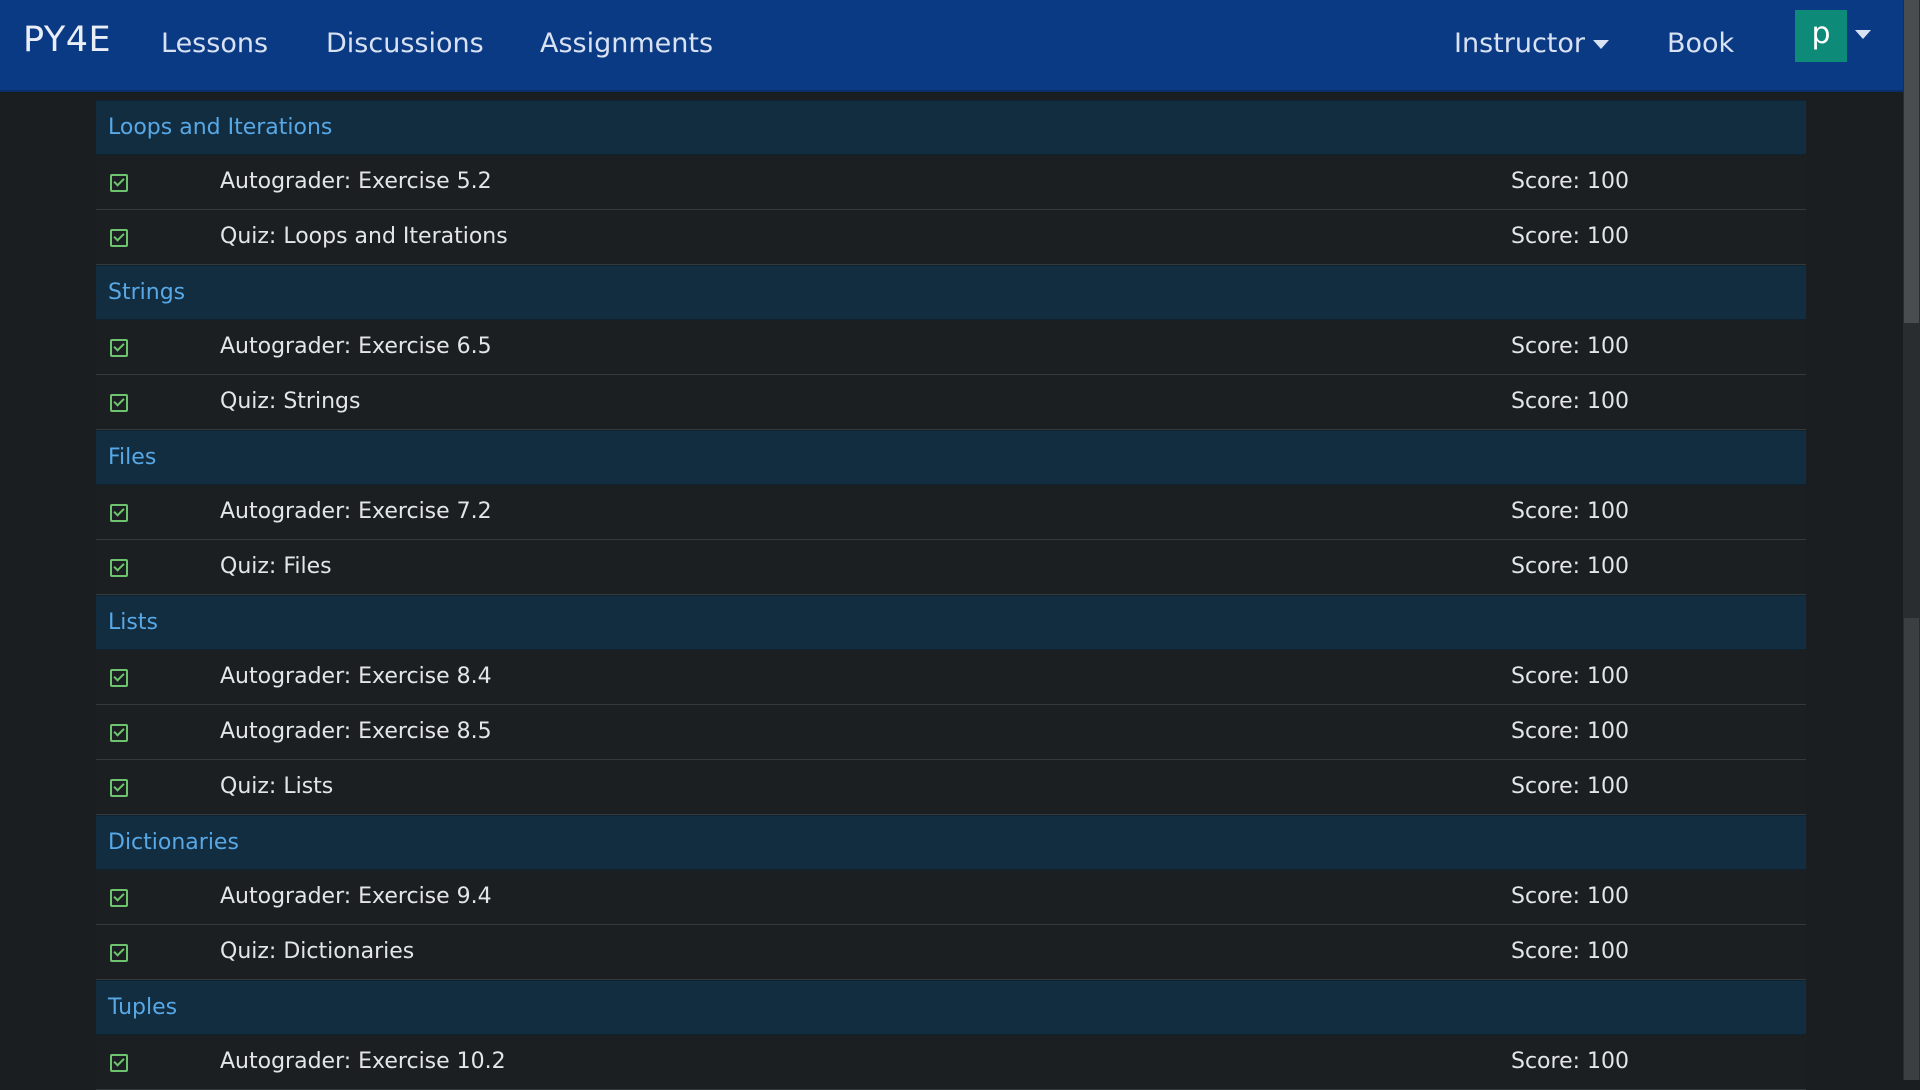 The width and height of the screenshot is (1920, 1090). What do you see at coordinates (317, 952) in the screenshot?
I see `item-title-link: Quiz: Dictionaries` at bounding box center [317, 952].